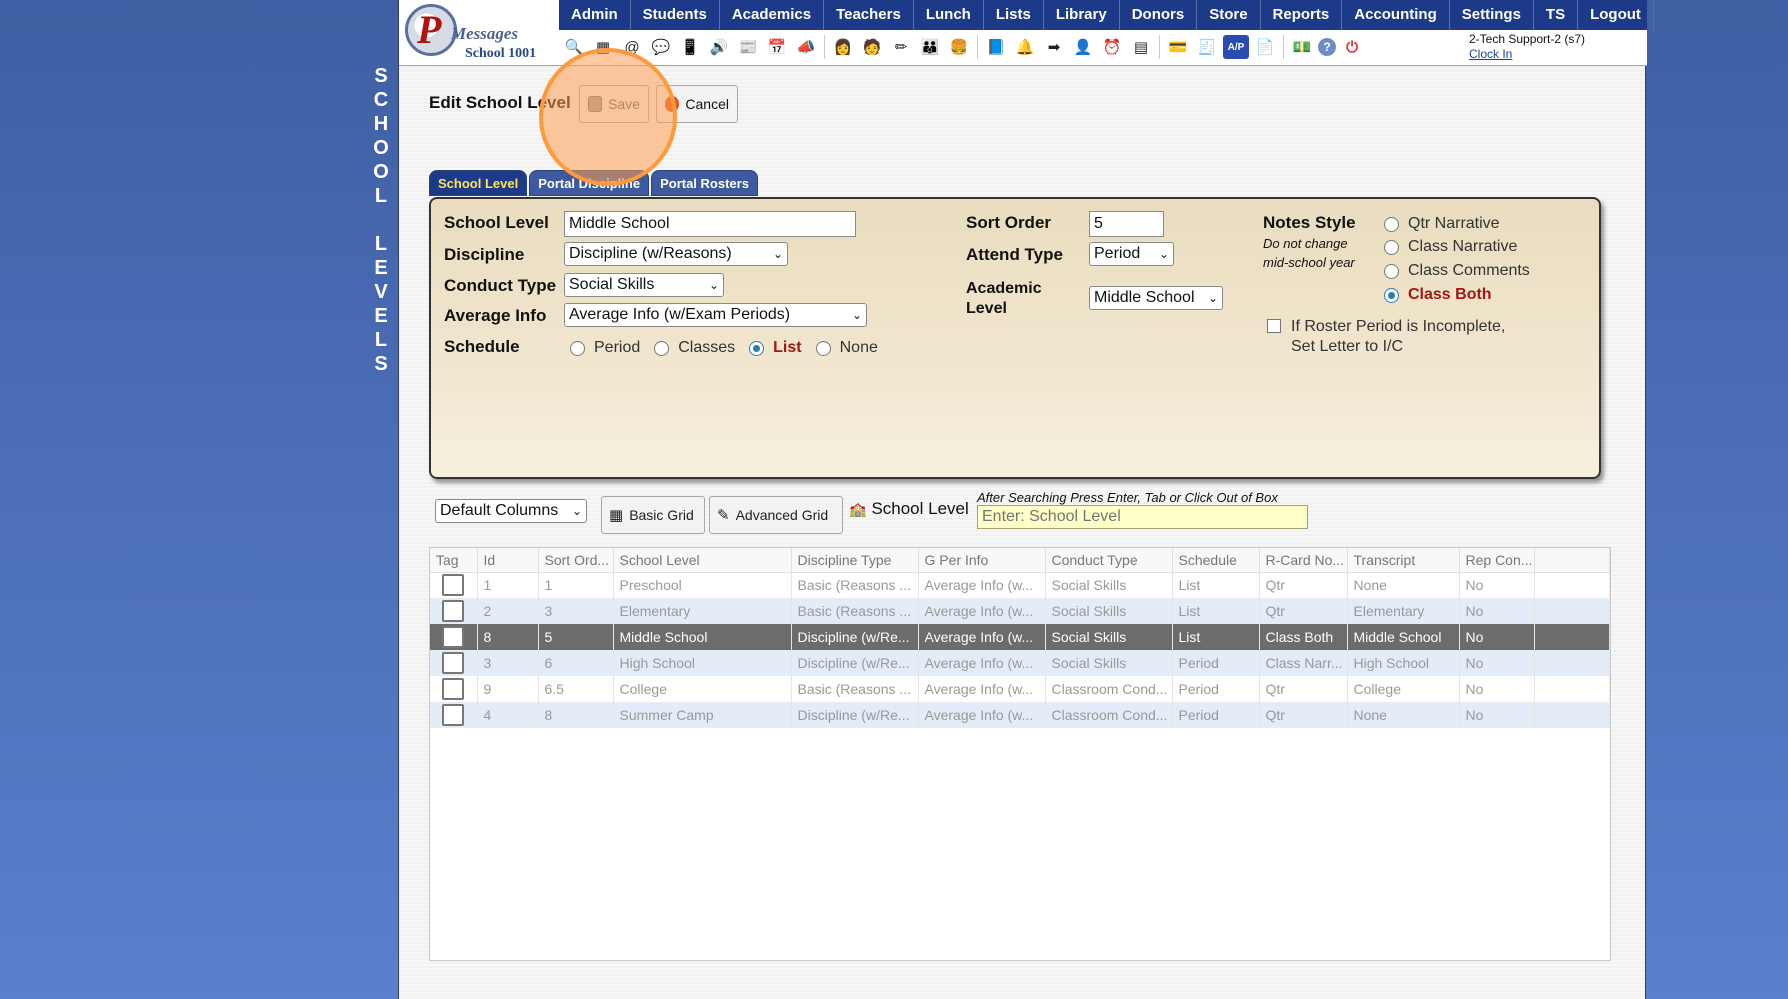 This screenshot has width=1788, height=999. Describe the element at coordinates (1083, 47) in the screenshot. I see `staff-icon: 👤` at that location.